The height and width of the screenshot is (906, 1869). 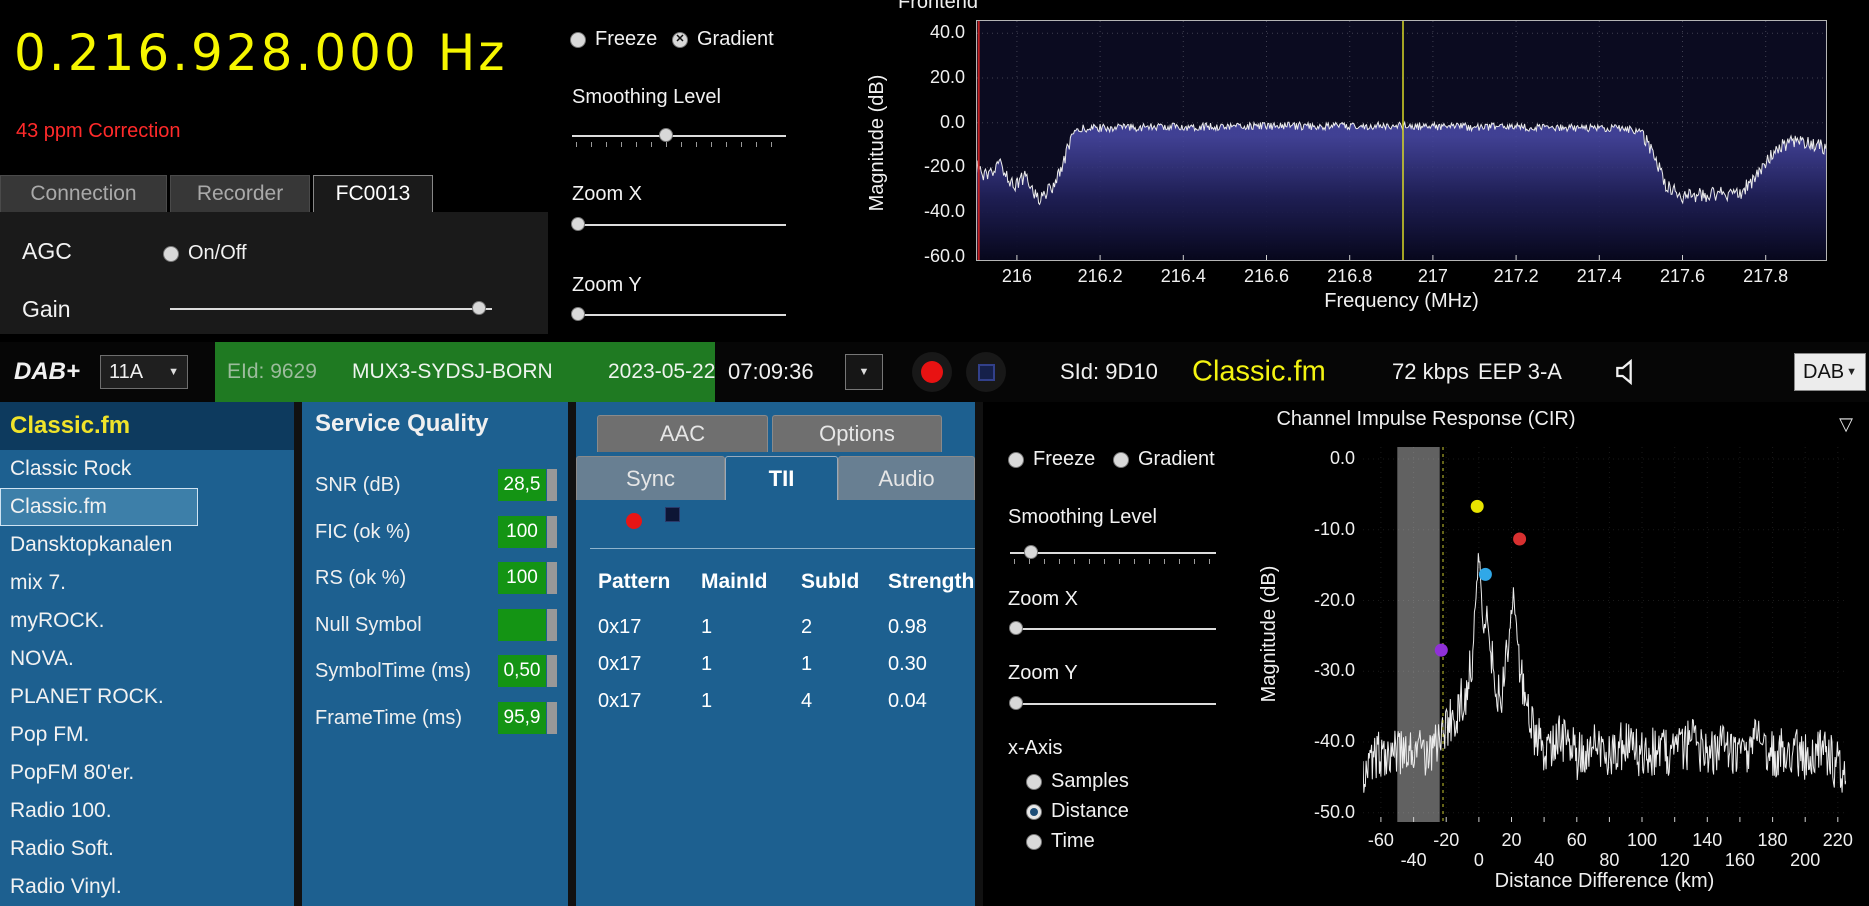 What do you see at coordinates (735, 39) in the screenshot?
I see `gradient-label: Gradient` at bounding box center [735, 39].